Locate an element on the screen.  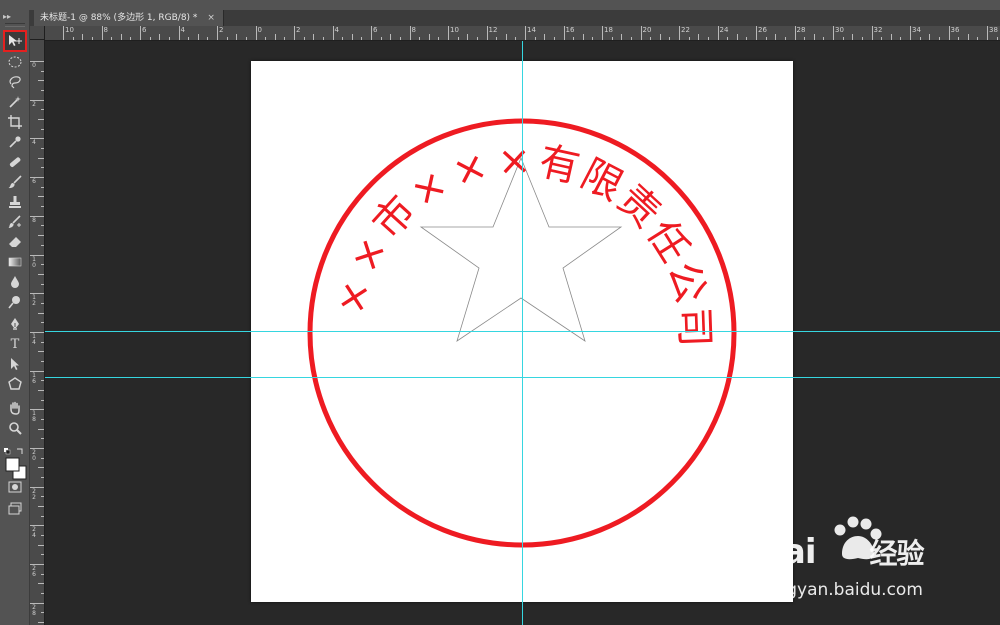
screen-mode-icon is located at coordinates (15, 508).